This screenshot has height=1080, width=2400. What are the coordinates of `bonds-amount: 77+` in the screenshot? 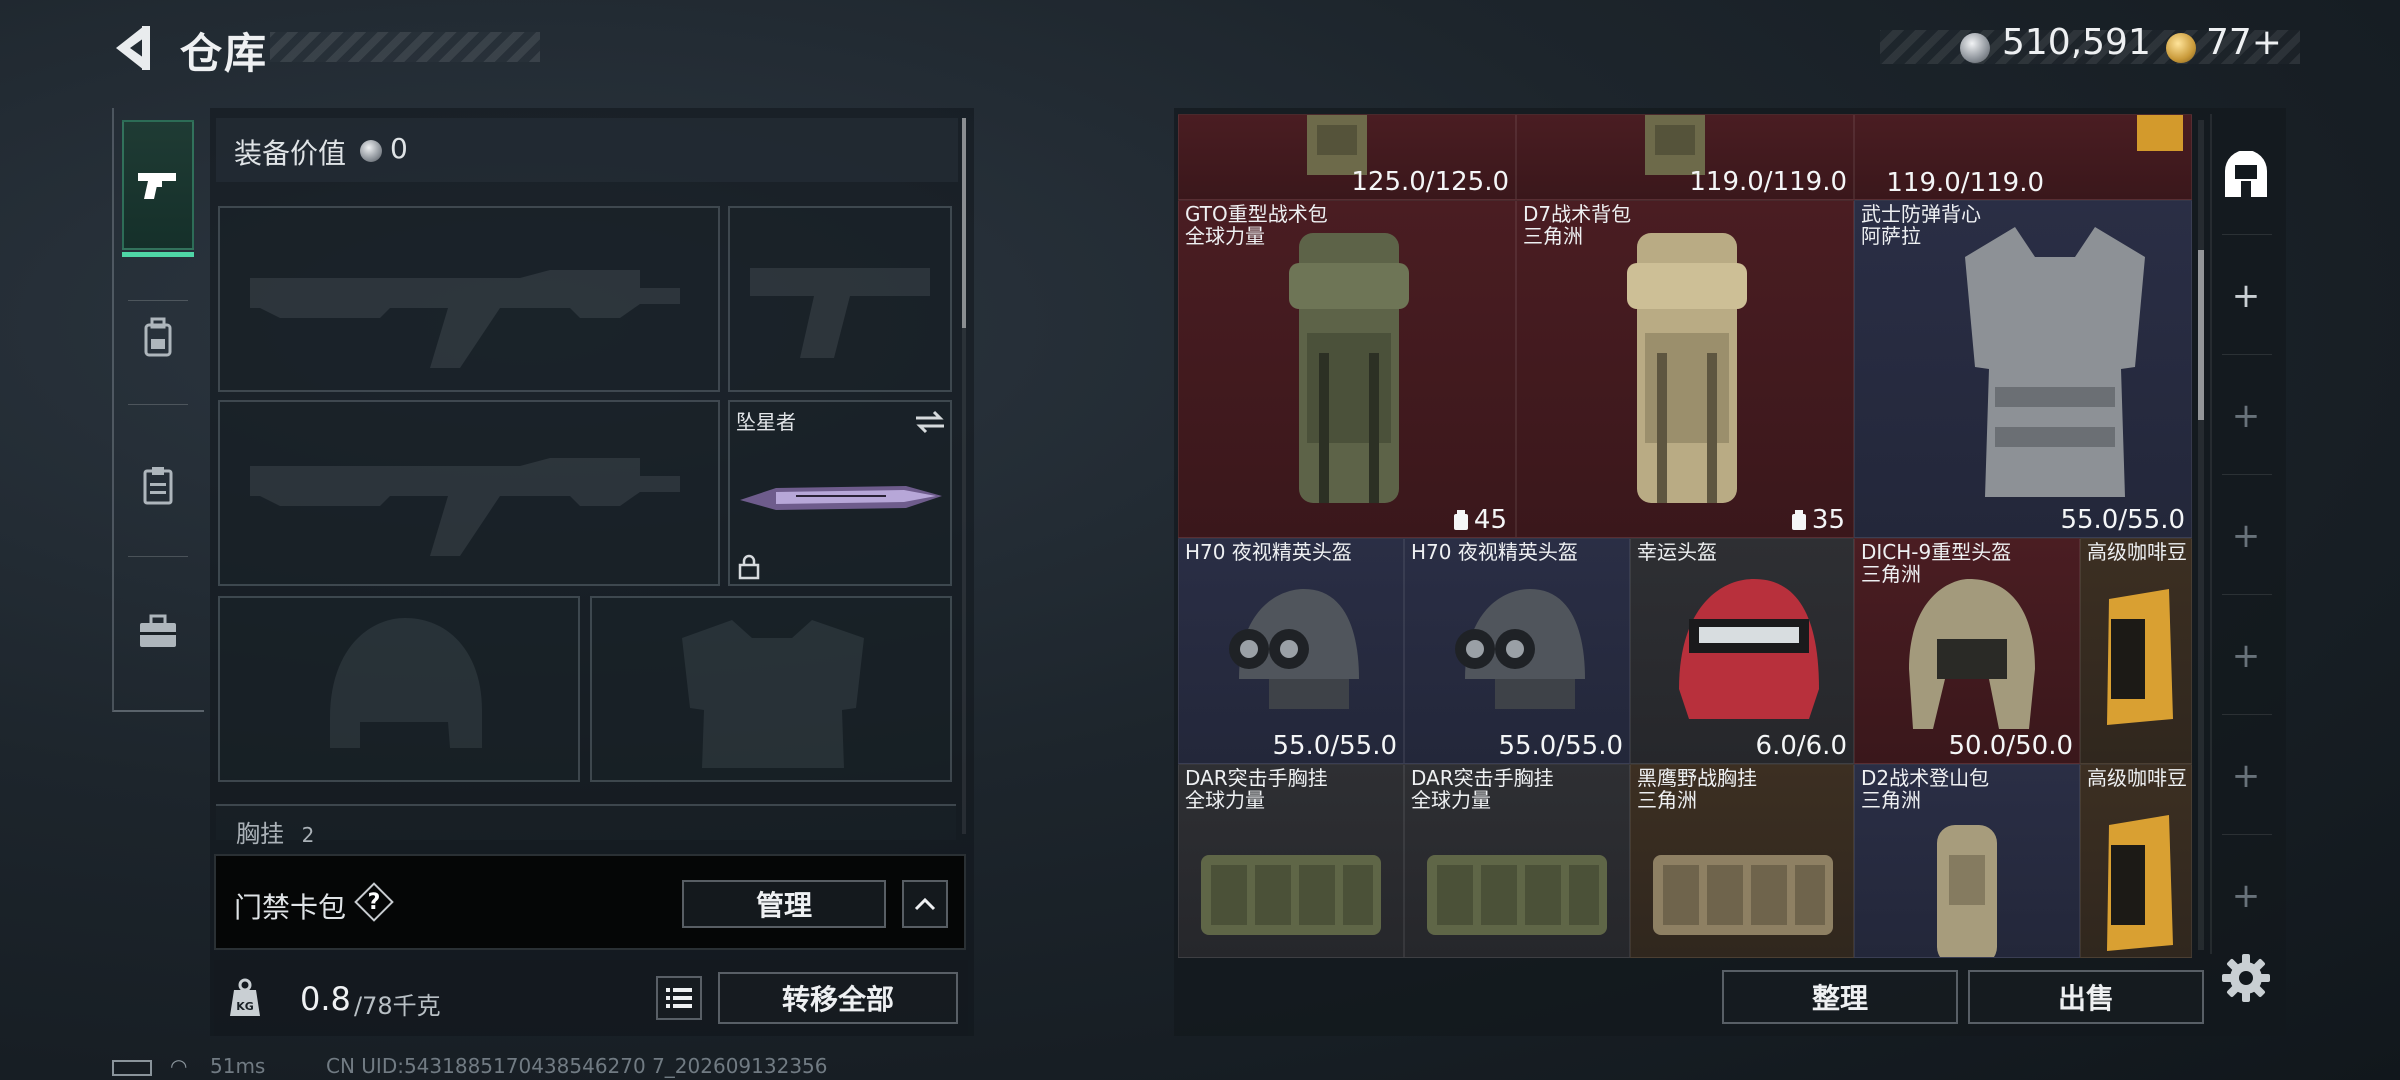 It's located at (2244, 42).